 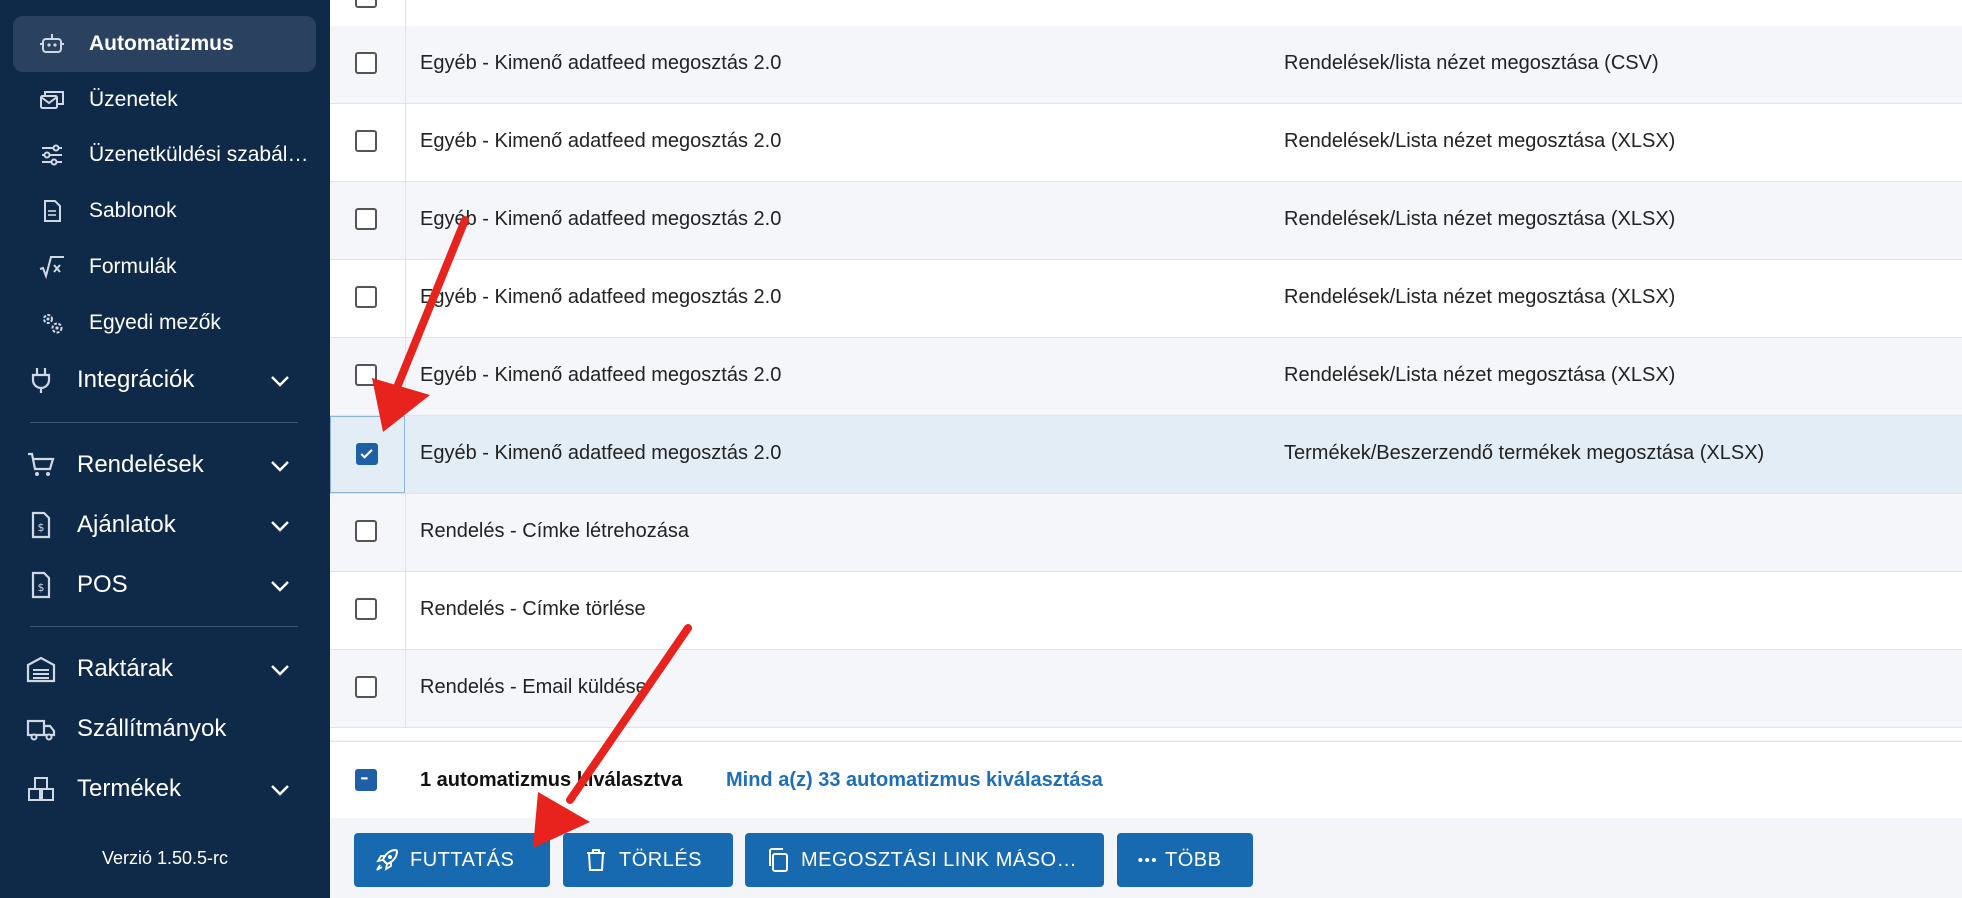 I want to click on automation-name: Rendelés - Címke létrehozása, so click(x=555, y=531).